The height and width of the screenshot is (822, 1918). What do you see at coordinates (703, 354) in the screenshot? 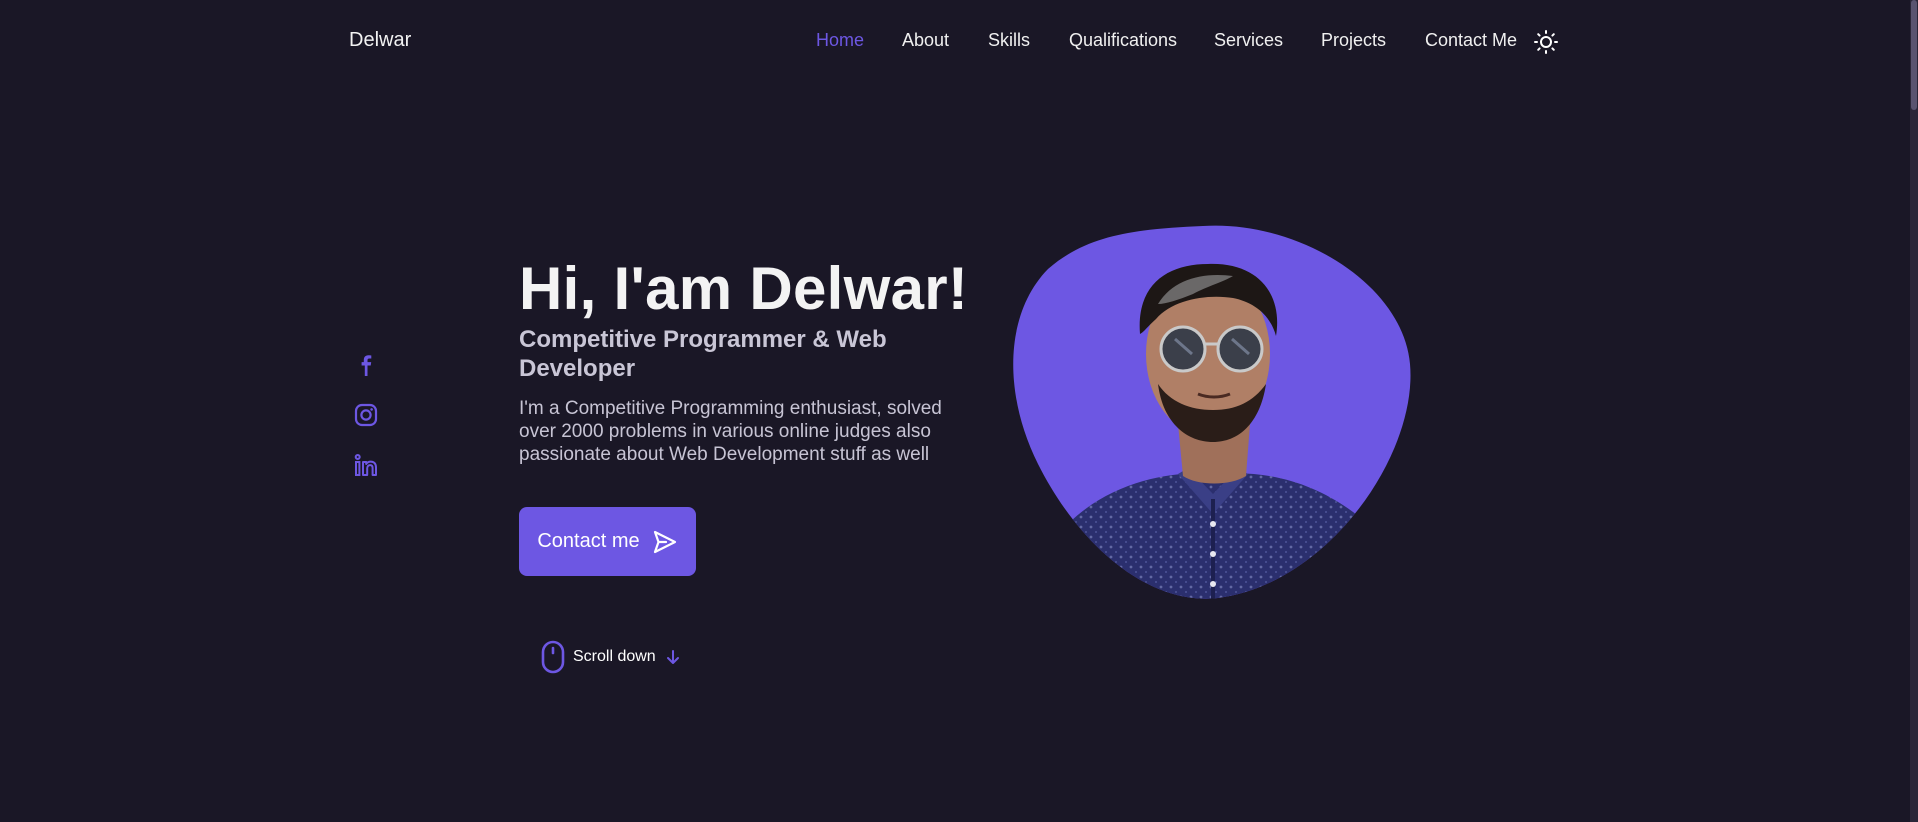
I see `hero-subtitle: Competitive Programmer & Web Developer` at bounding box center [703, 354].